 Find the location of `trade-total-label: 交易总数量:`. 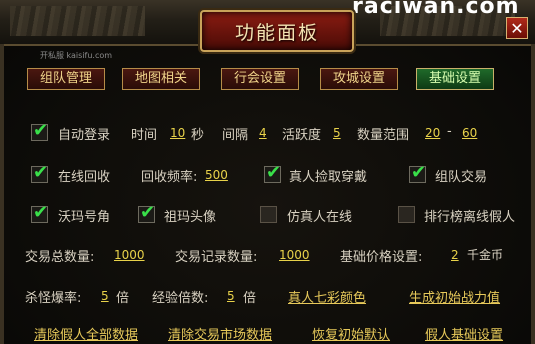

trade-total-label: 交易总数量: is located at coordinates (60, 257).